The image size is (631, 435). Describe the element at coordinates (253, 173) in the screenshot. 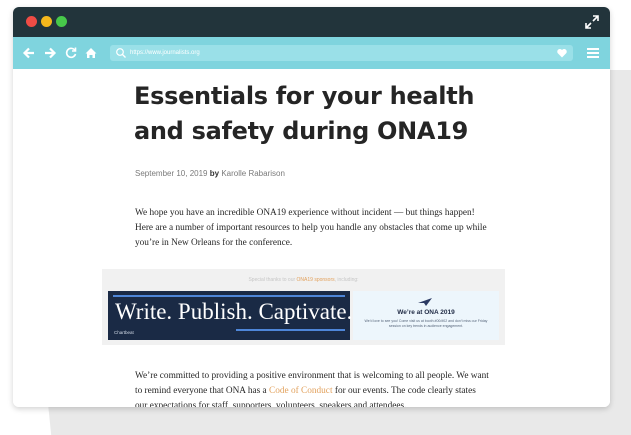

I see `article-author: Karolle Rabarison` at that location.